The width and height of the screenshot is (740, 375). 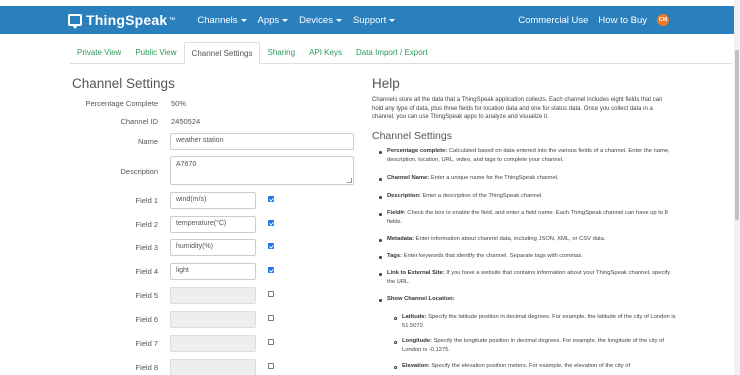 What do you see at coordinates (532, 299) in the screenshot?
I see `help-item-show-location: Show Channel Location:` at bounding box center [532, 299].